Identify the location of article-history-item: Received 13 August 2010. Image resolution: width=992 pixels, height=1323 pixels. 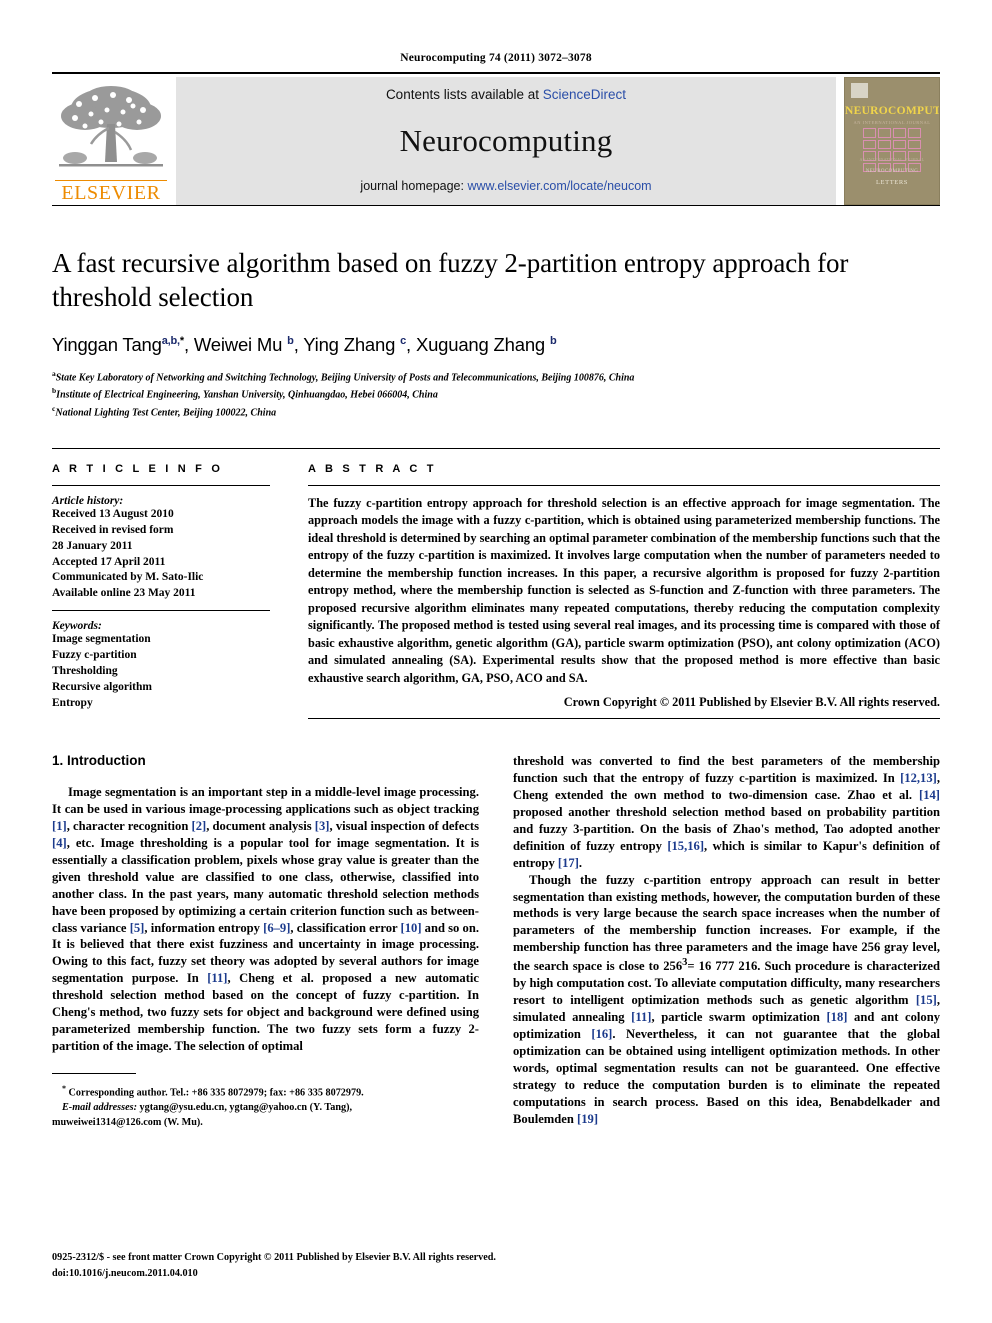
(113, 514).